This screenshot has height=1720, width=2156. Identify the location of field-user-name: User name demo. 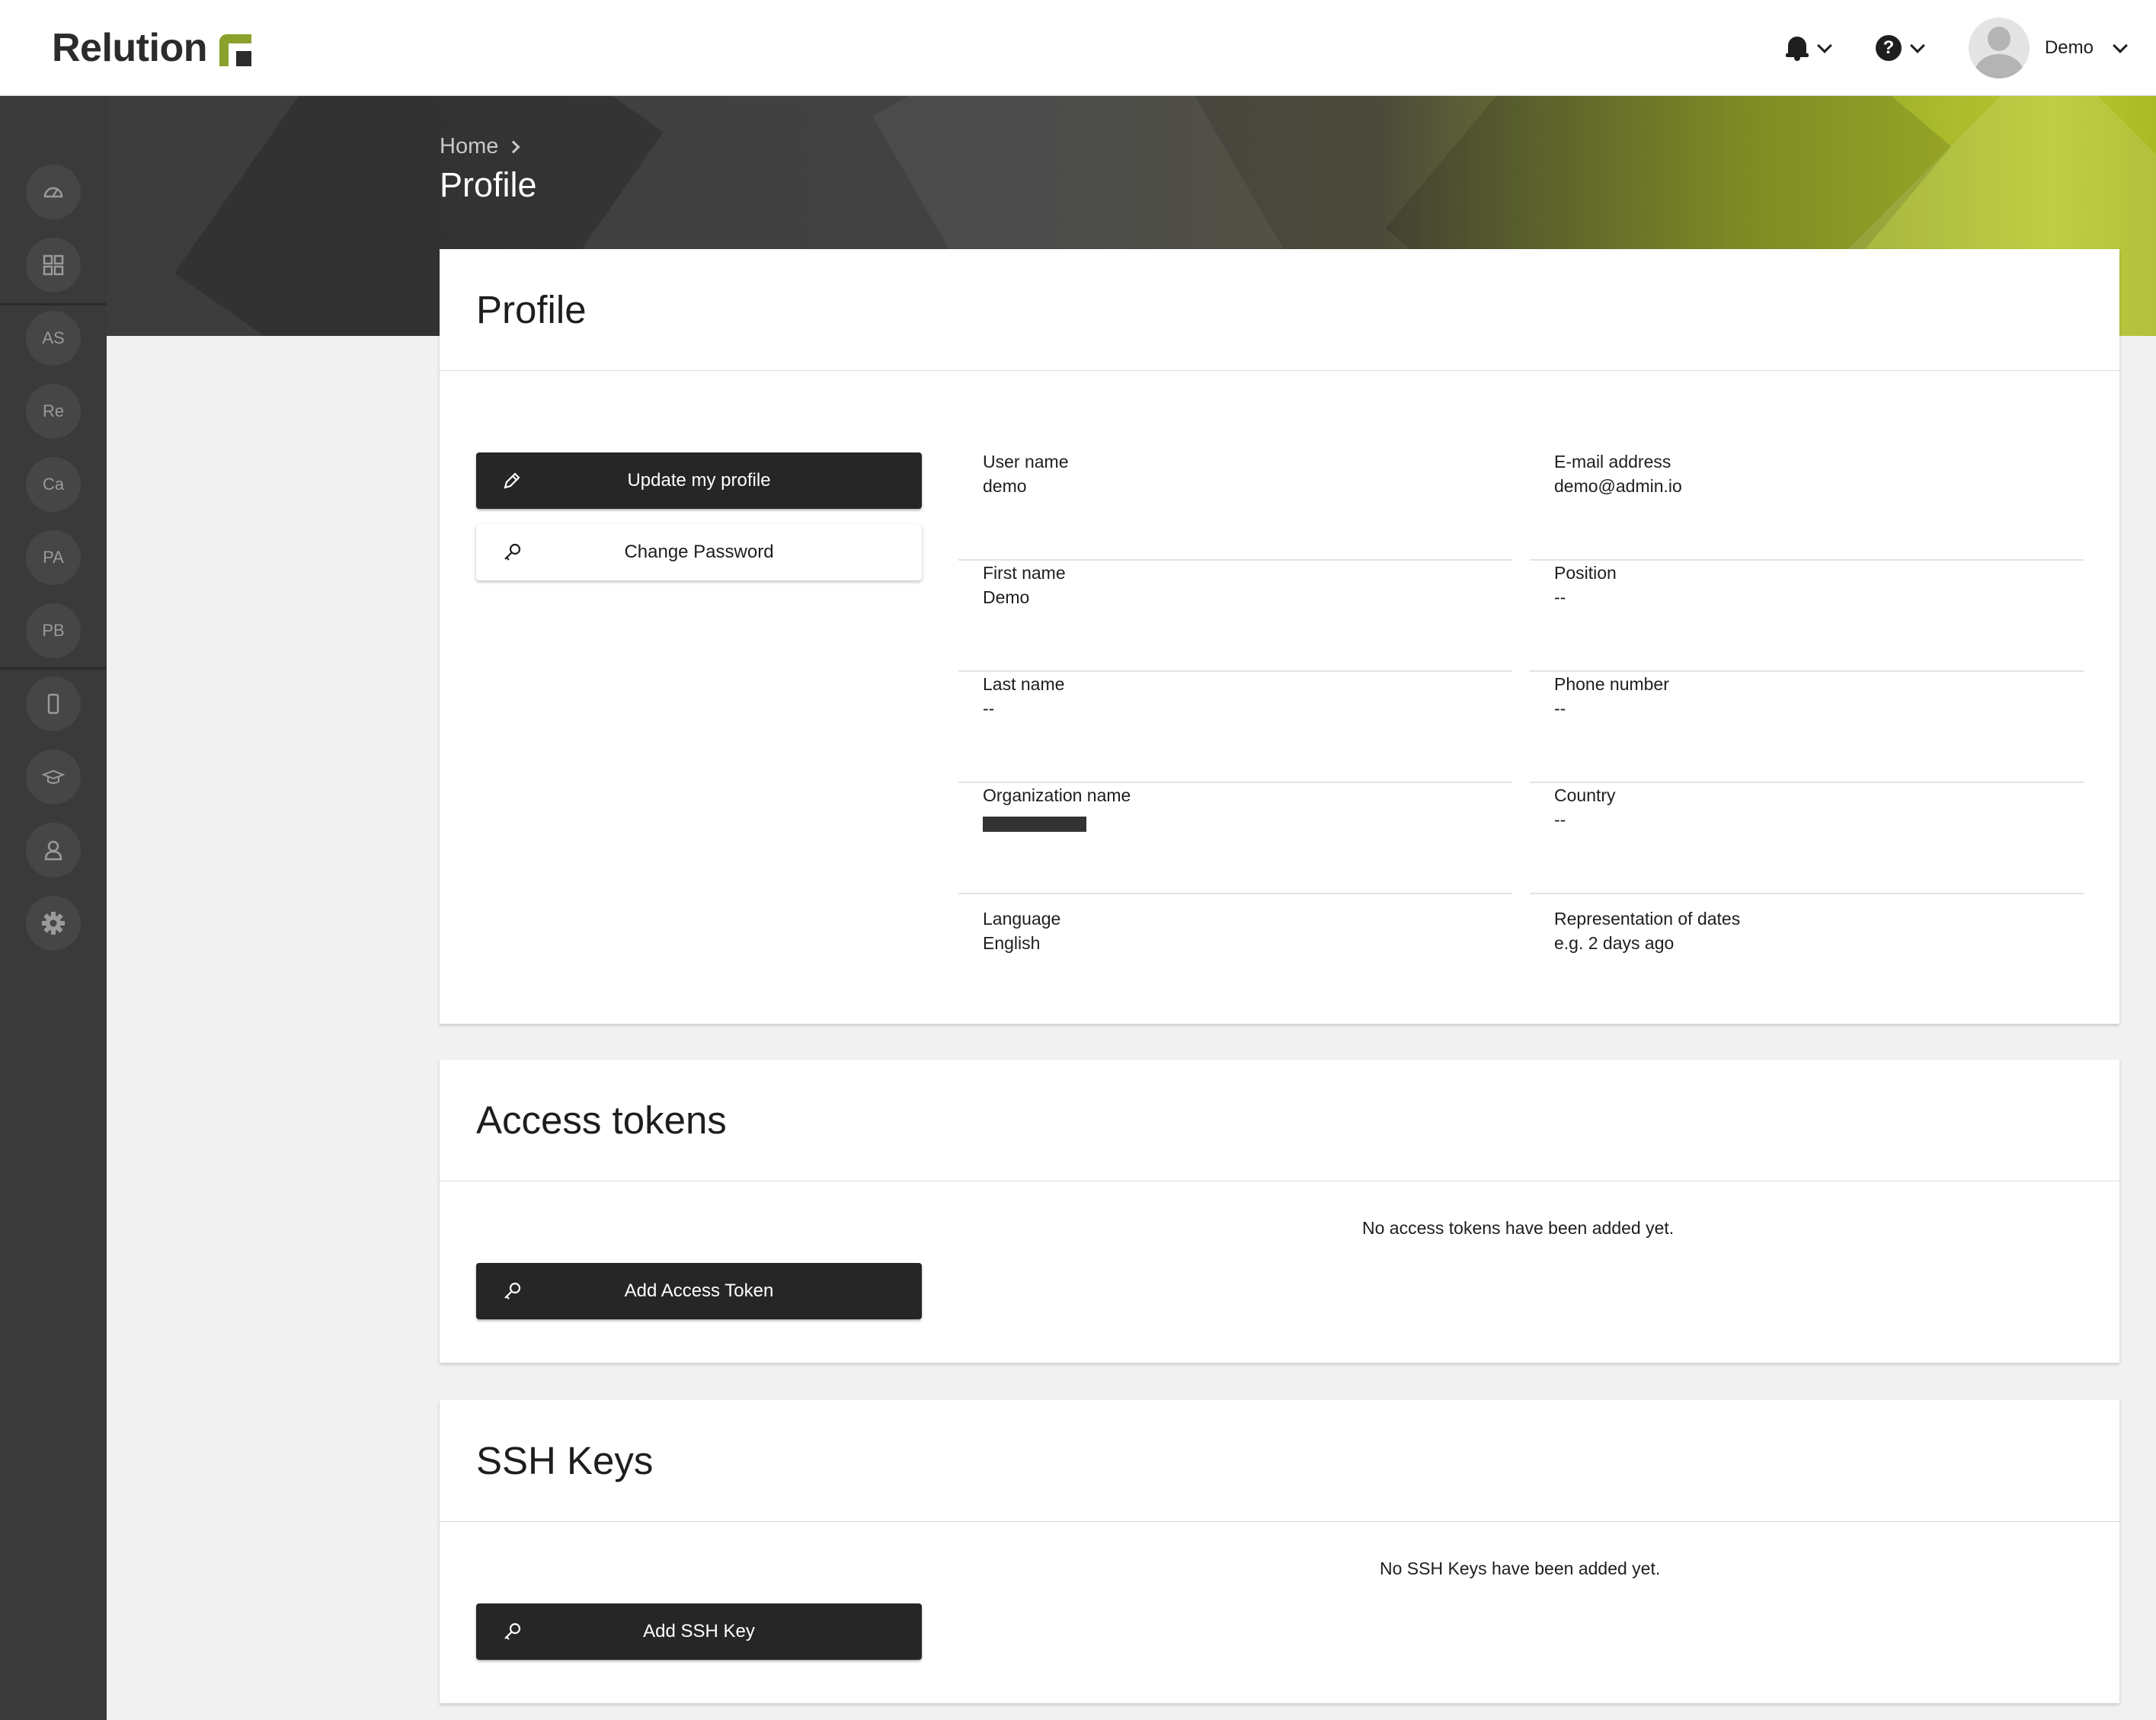
(1235, 505).